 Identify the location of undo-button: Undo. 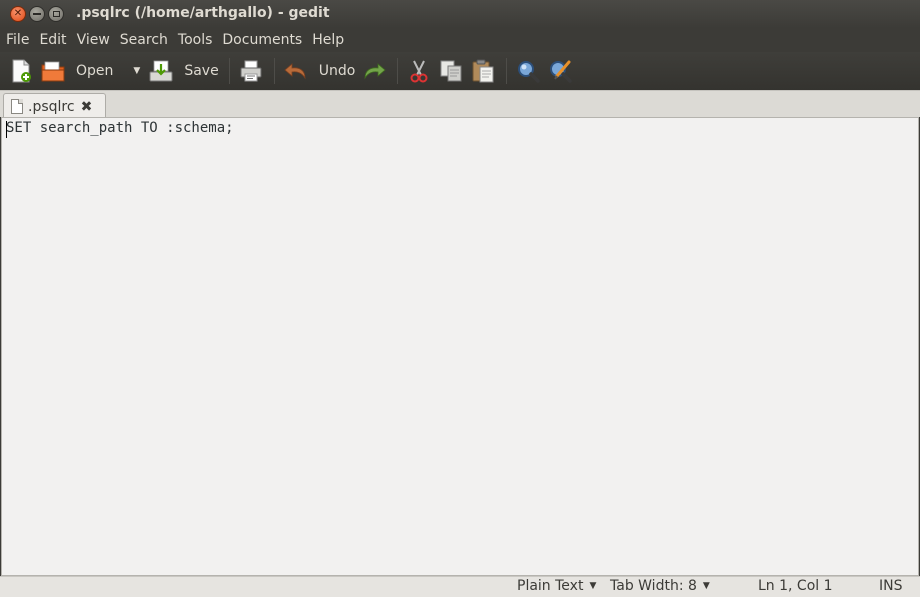
(319, 71).